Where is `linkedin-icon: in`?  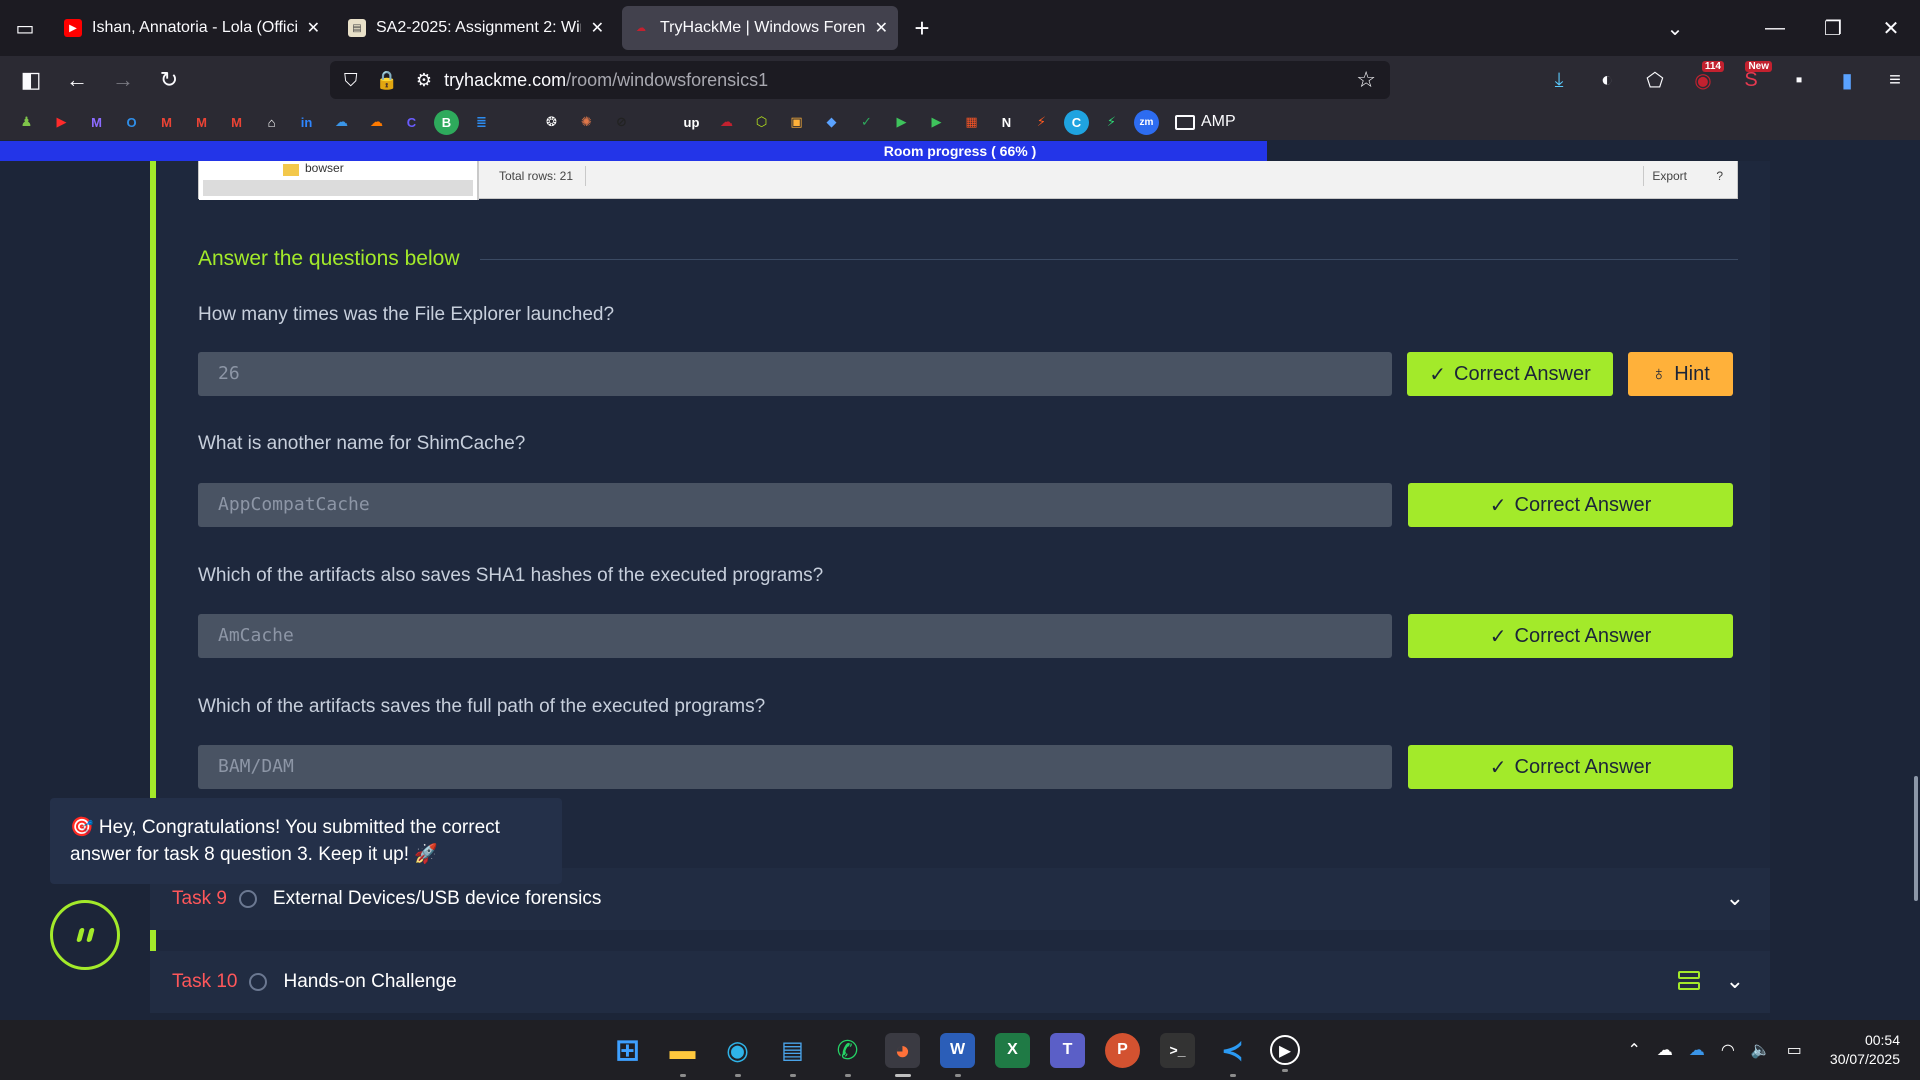
linkedin-icon: in is located at coordinates (306, 122).